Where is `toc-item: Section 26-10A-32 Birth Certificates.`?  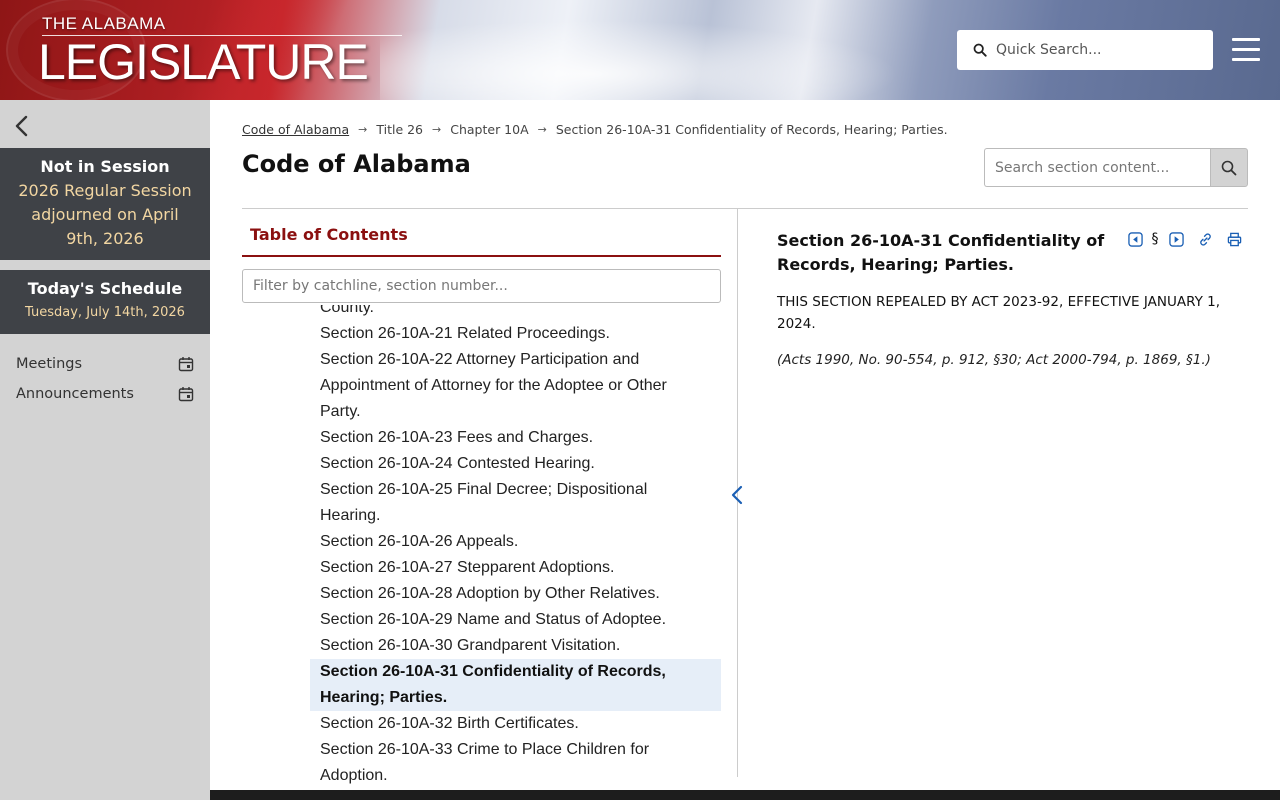
toc-item: Section 26-10A-32 Birth Certificates. is located at coordinates (515, 724).